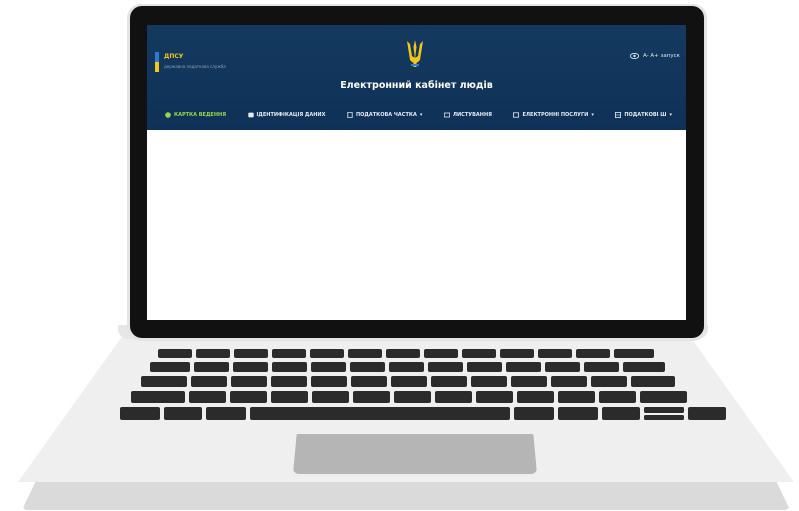 Image resolution: width=799 pixels, height=511 pixels. I want to click on logo-subtitle: державна податкова служба, so click(195, 66).